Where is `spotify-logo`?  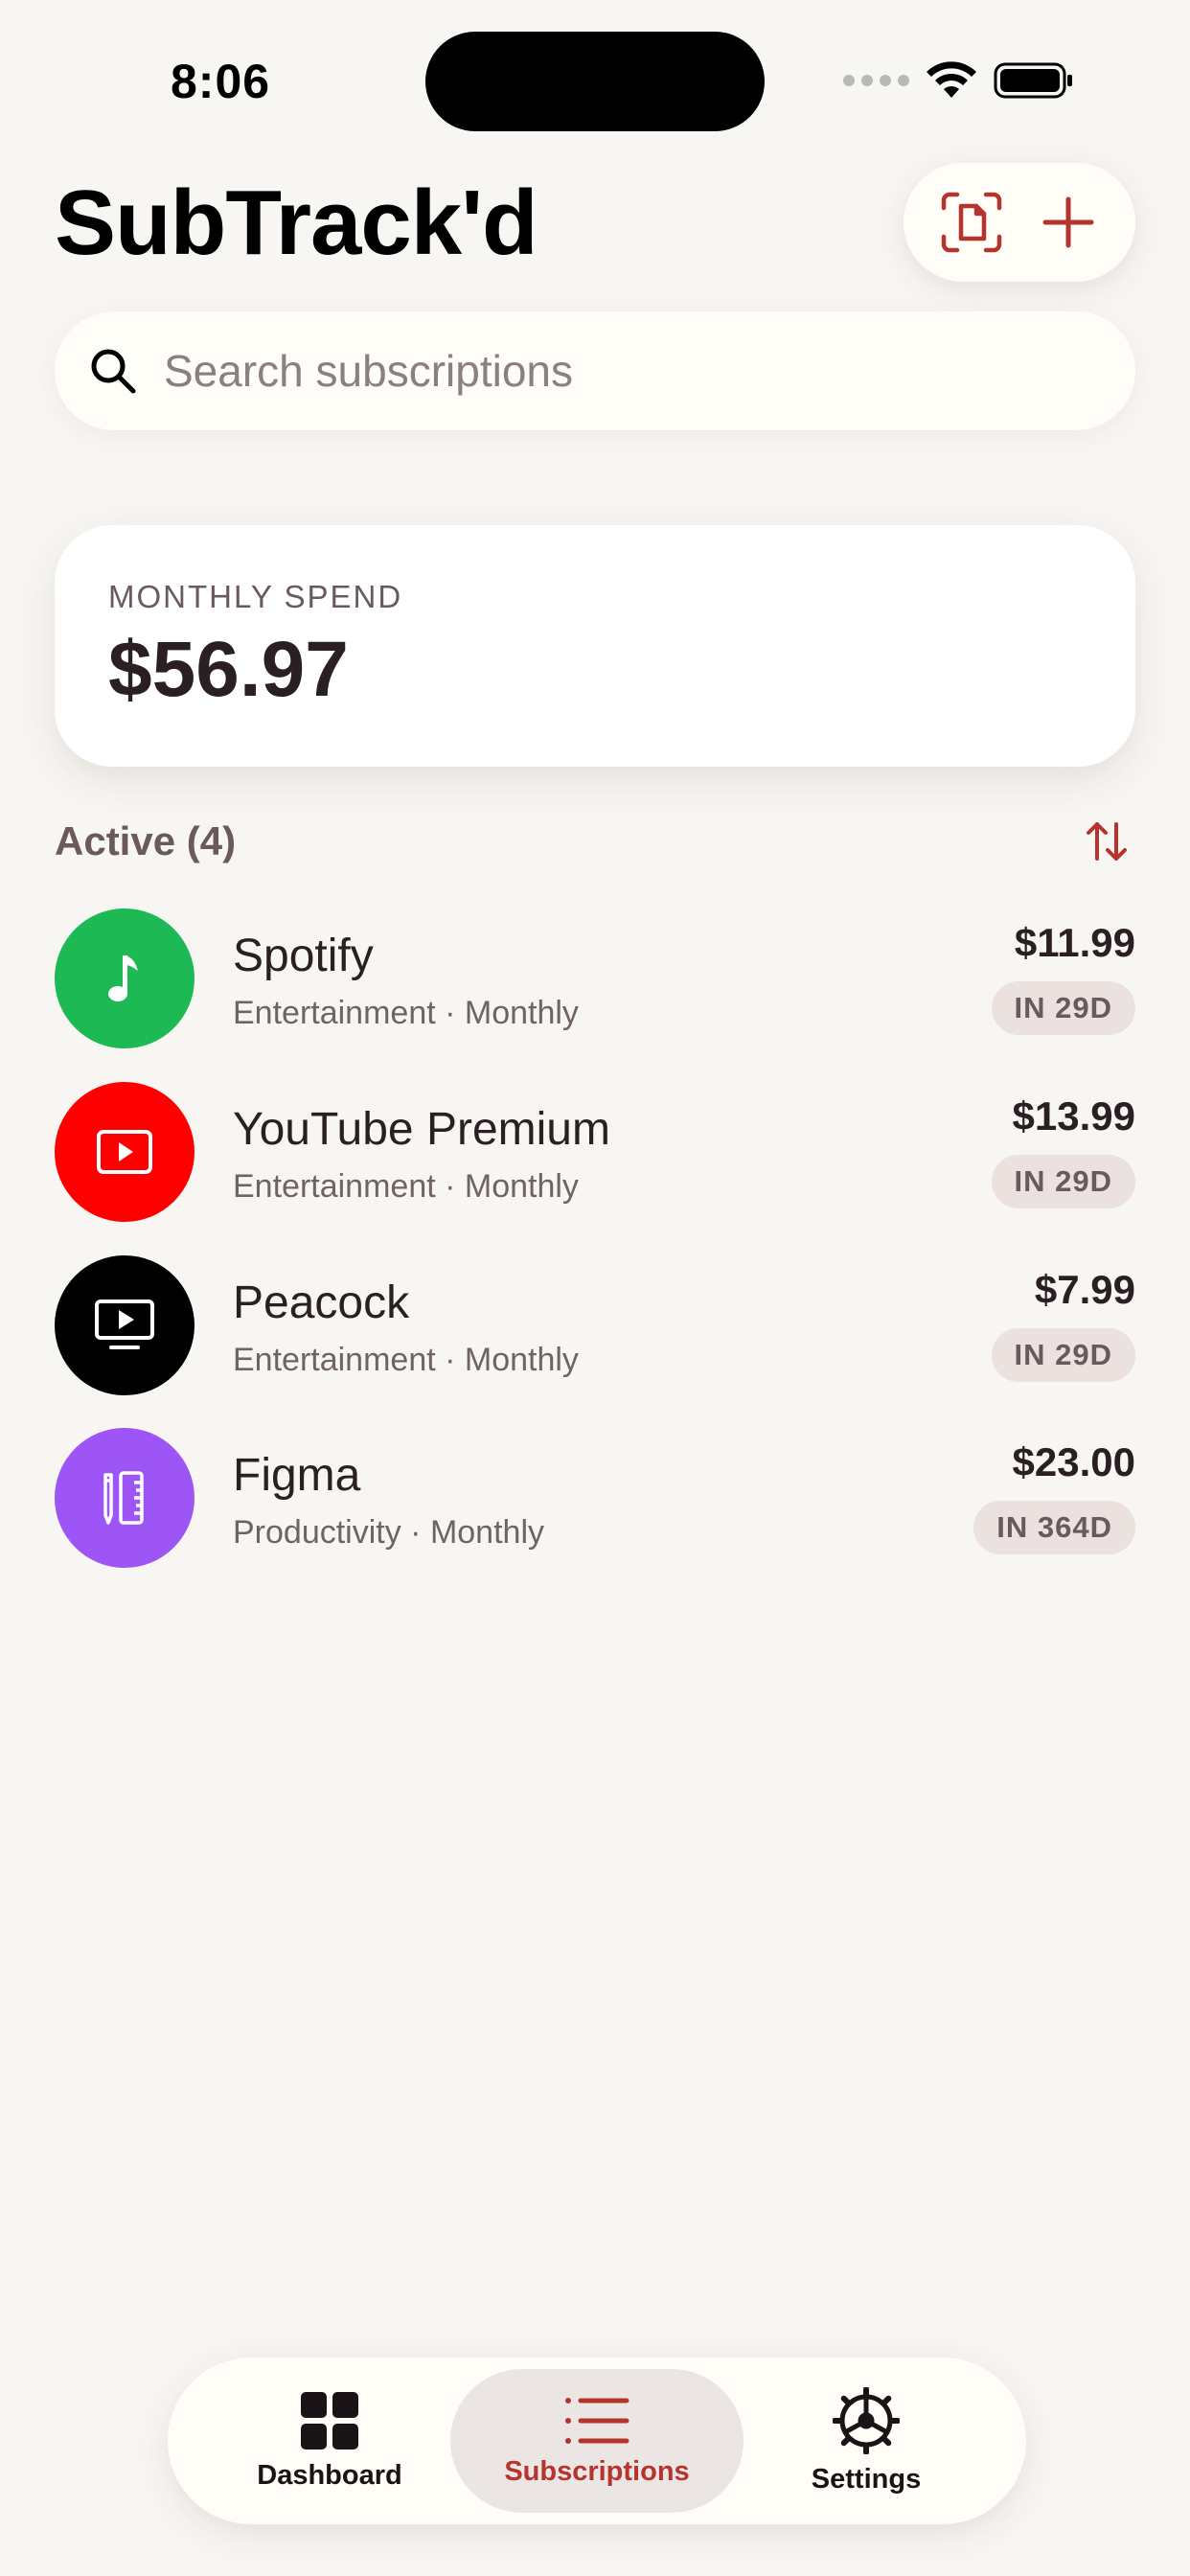
spotify-logo is located at coordinates (125, 978).